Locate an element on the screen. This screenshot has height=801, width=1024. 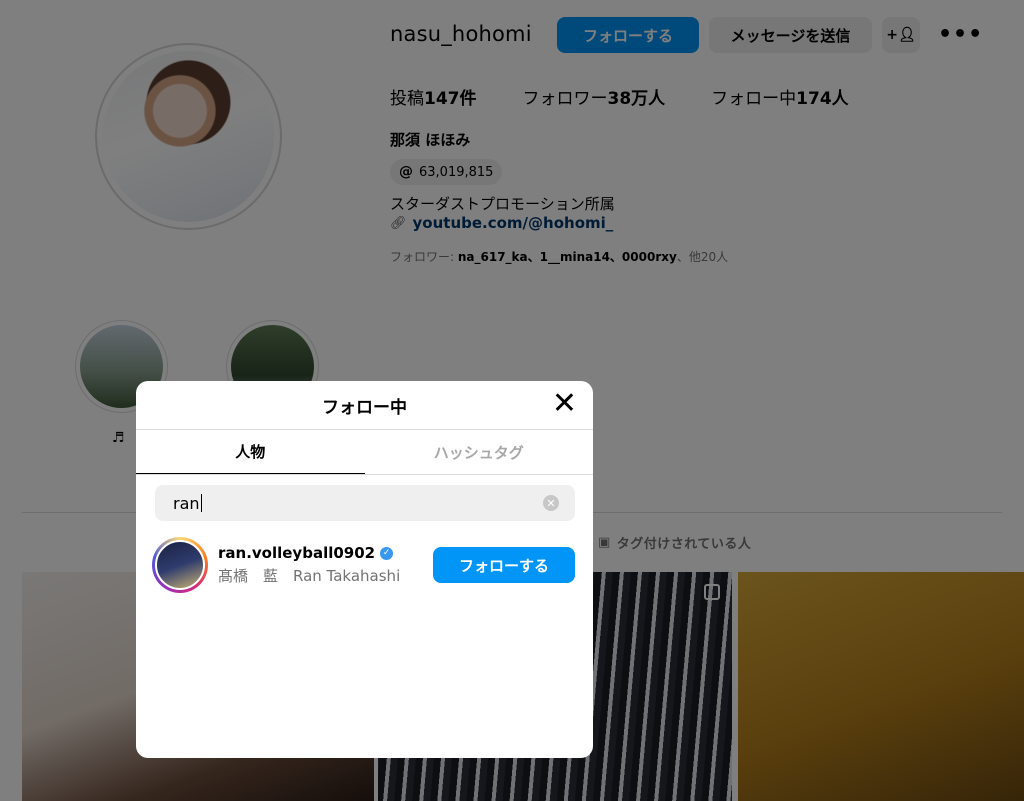
search-input-value: ran is located at coordinates (186, 503).